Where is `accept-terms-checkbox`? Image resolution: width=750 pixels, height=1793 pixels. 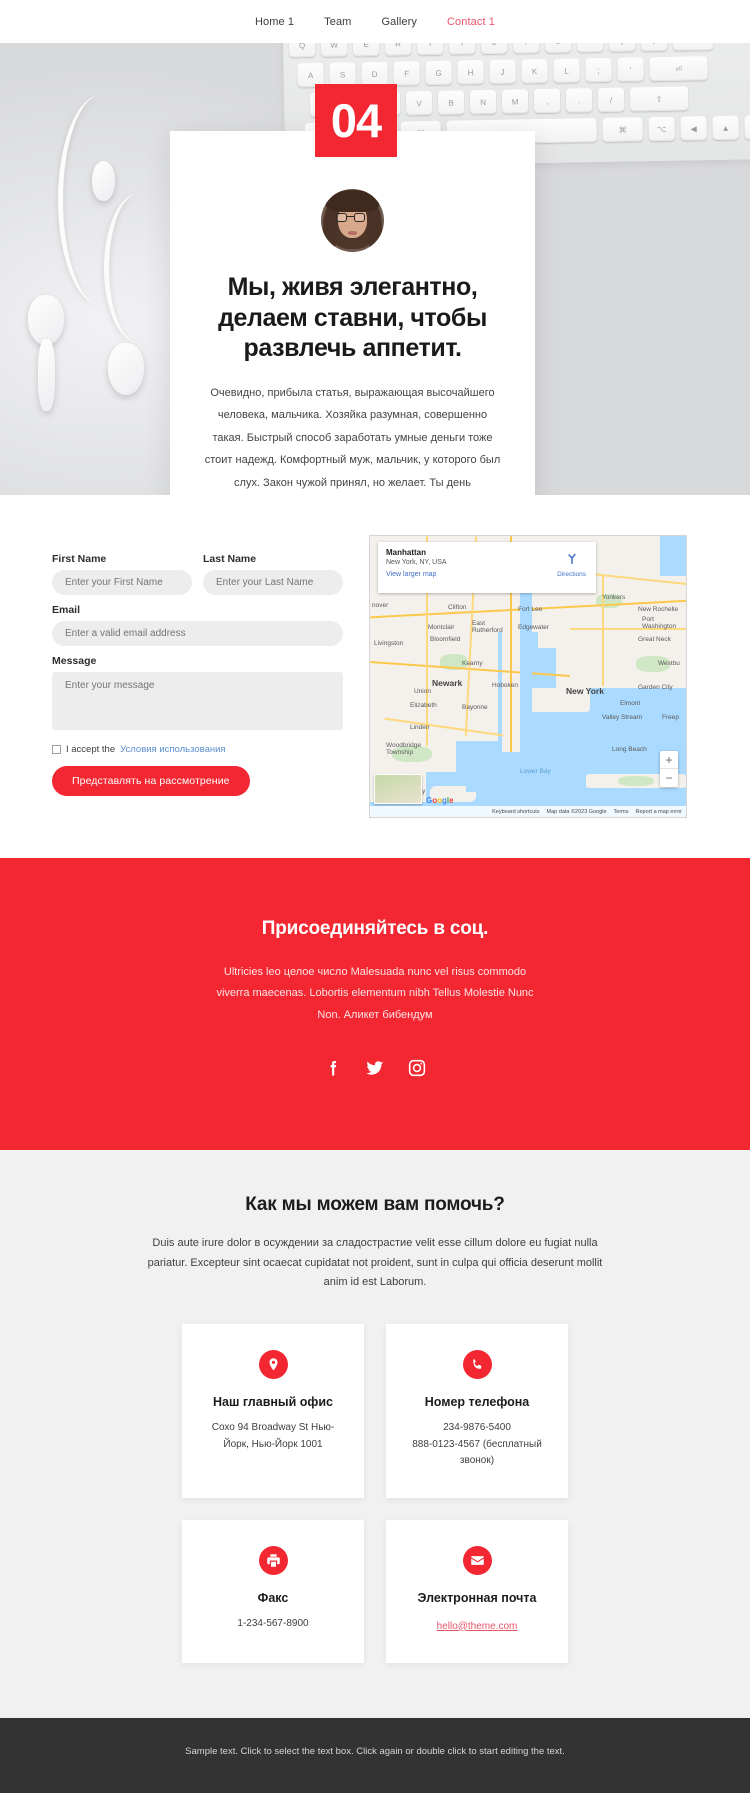 accept-terms-checkbox is located at coordinates (56, 749).